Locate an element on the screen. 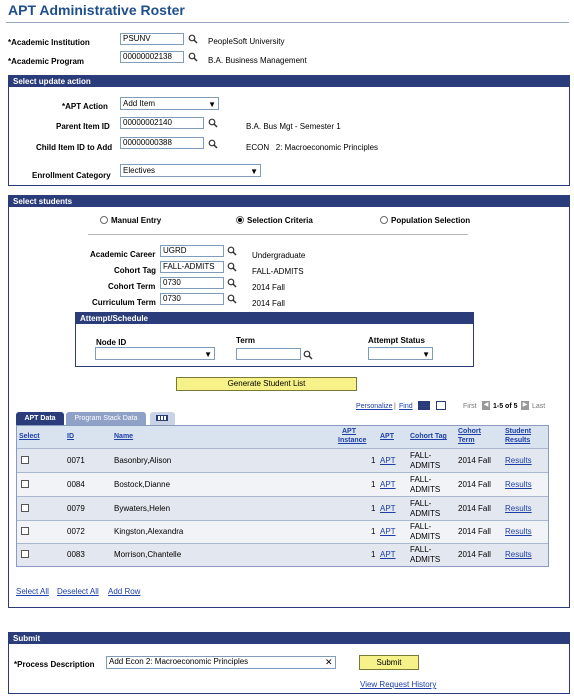 This screenshot has height=697, width=574. first-label: First is located at coordinates (470, 406).